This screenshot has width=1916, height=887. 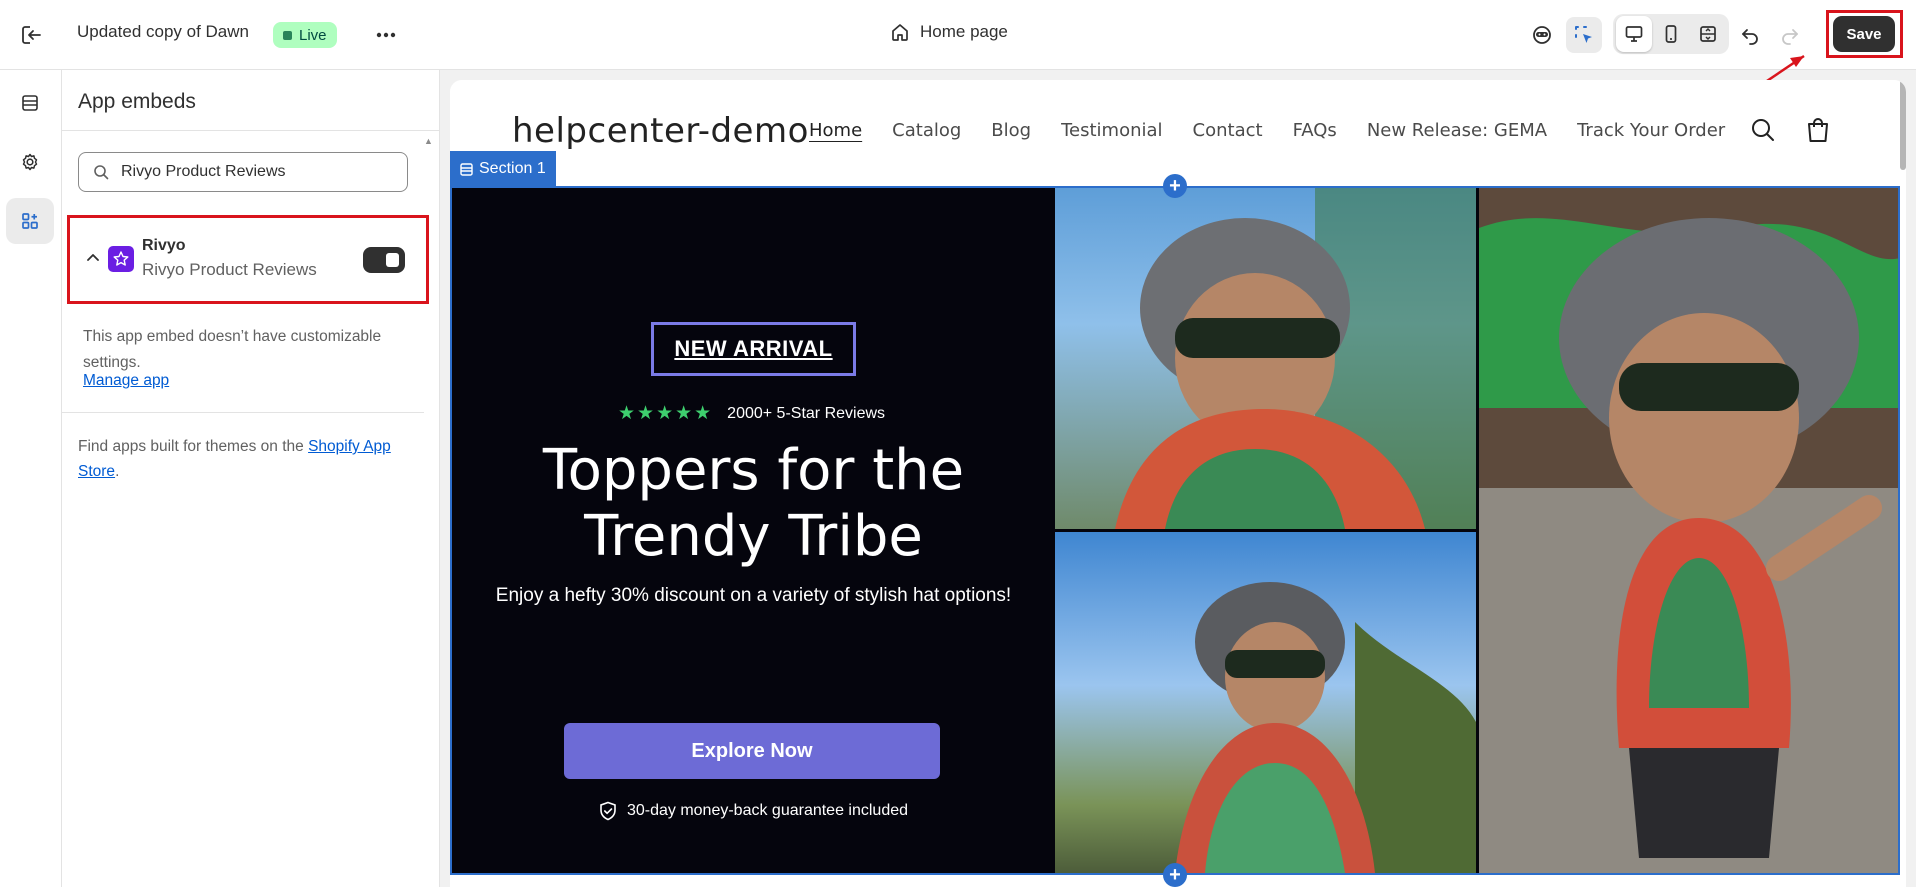 I want to click on sections-icon, so click(x=30, y=103).